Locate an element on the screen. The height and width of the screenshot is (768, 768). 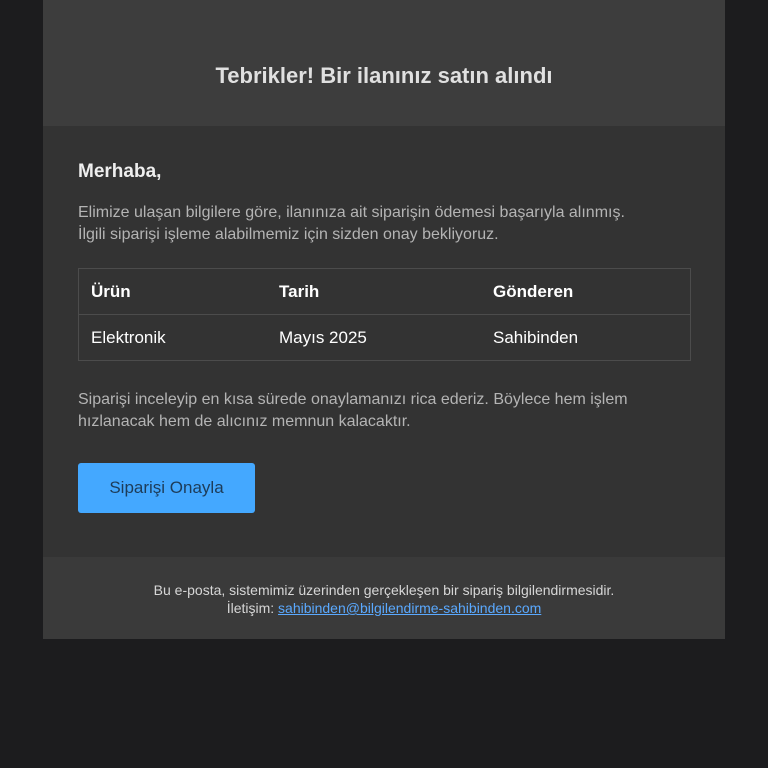
confirm-order-button: Siparişi Onayla is located at coordinates (166, 488).